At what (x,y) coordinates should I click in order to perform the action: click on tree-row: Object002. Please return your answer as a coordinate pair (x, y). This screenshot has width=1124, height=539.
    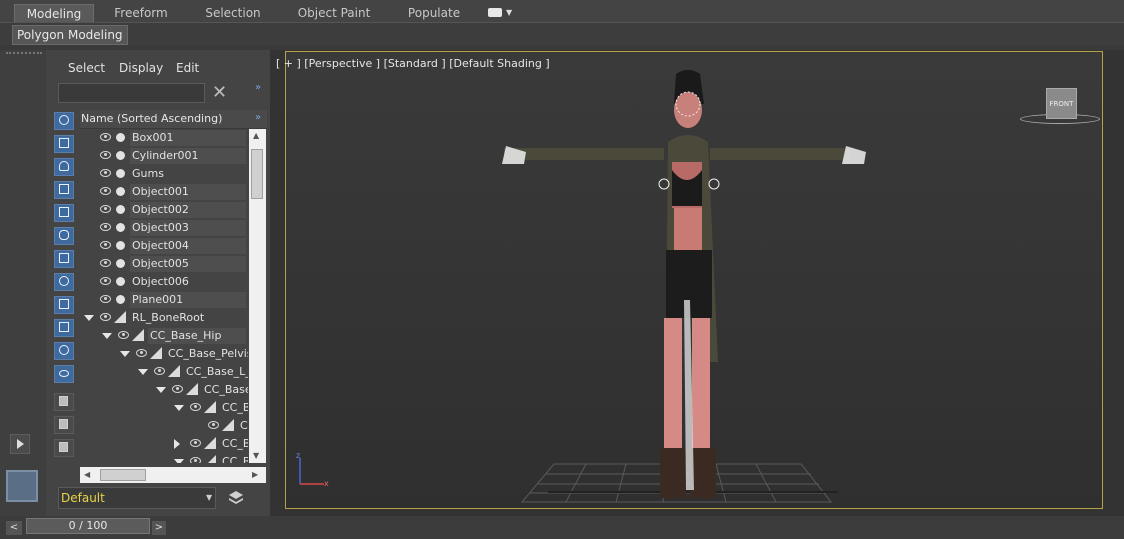
    Looking at the image, I should click on (164, 210).